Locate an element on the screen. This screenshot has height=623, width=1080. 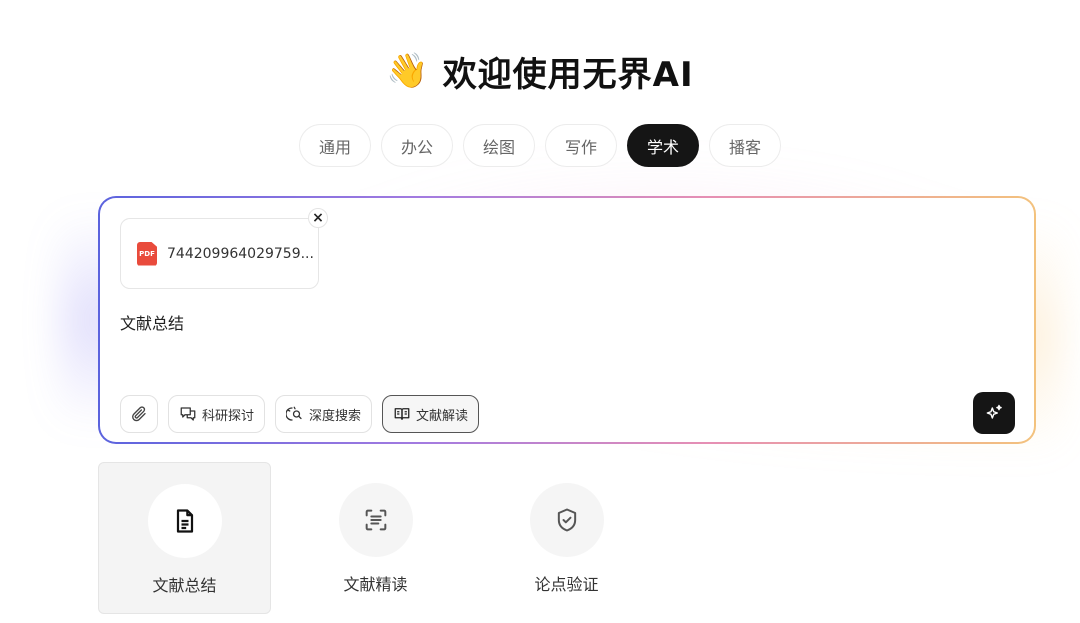
prompt-input is located at coordinates (470, 322).